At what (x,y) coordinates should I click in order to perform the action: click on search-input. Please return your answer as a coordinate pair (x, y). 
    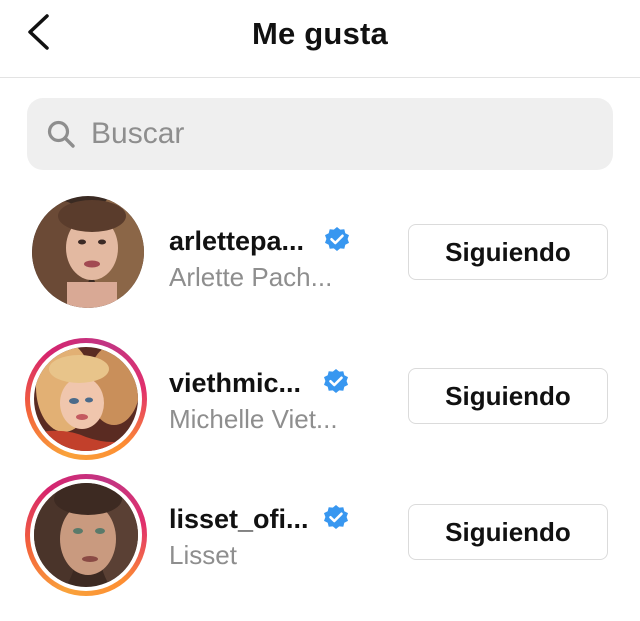
    Looking at the image, I should click on (341, 134).